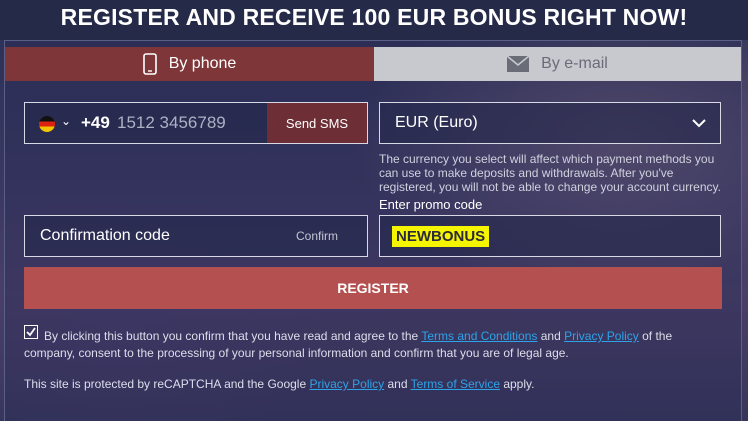 The image size is (748, 421). What do you see at coordinates (601, 336) in the screenshot?
I see `privacy-policy-link: Privacy Policy` at bounding box center [601, 336].